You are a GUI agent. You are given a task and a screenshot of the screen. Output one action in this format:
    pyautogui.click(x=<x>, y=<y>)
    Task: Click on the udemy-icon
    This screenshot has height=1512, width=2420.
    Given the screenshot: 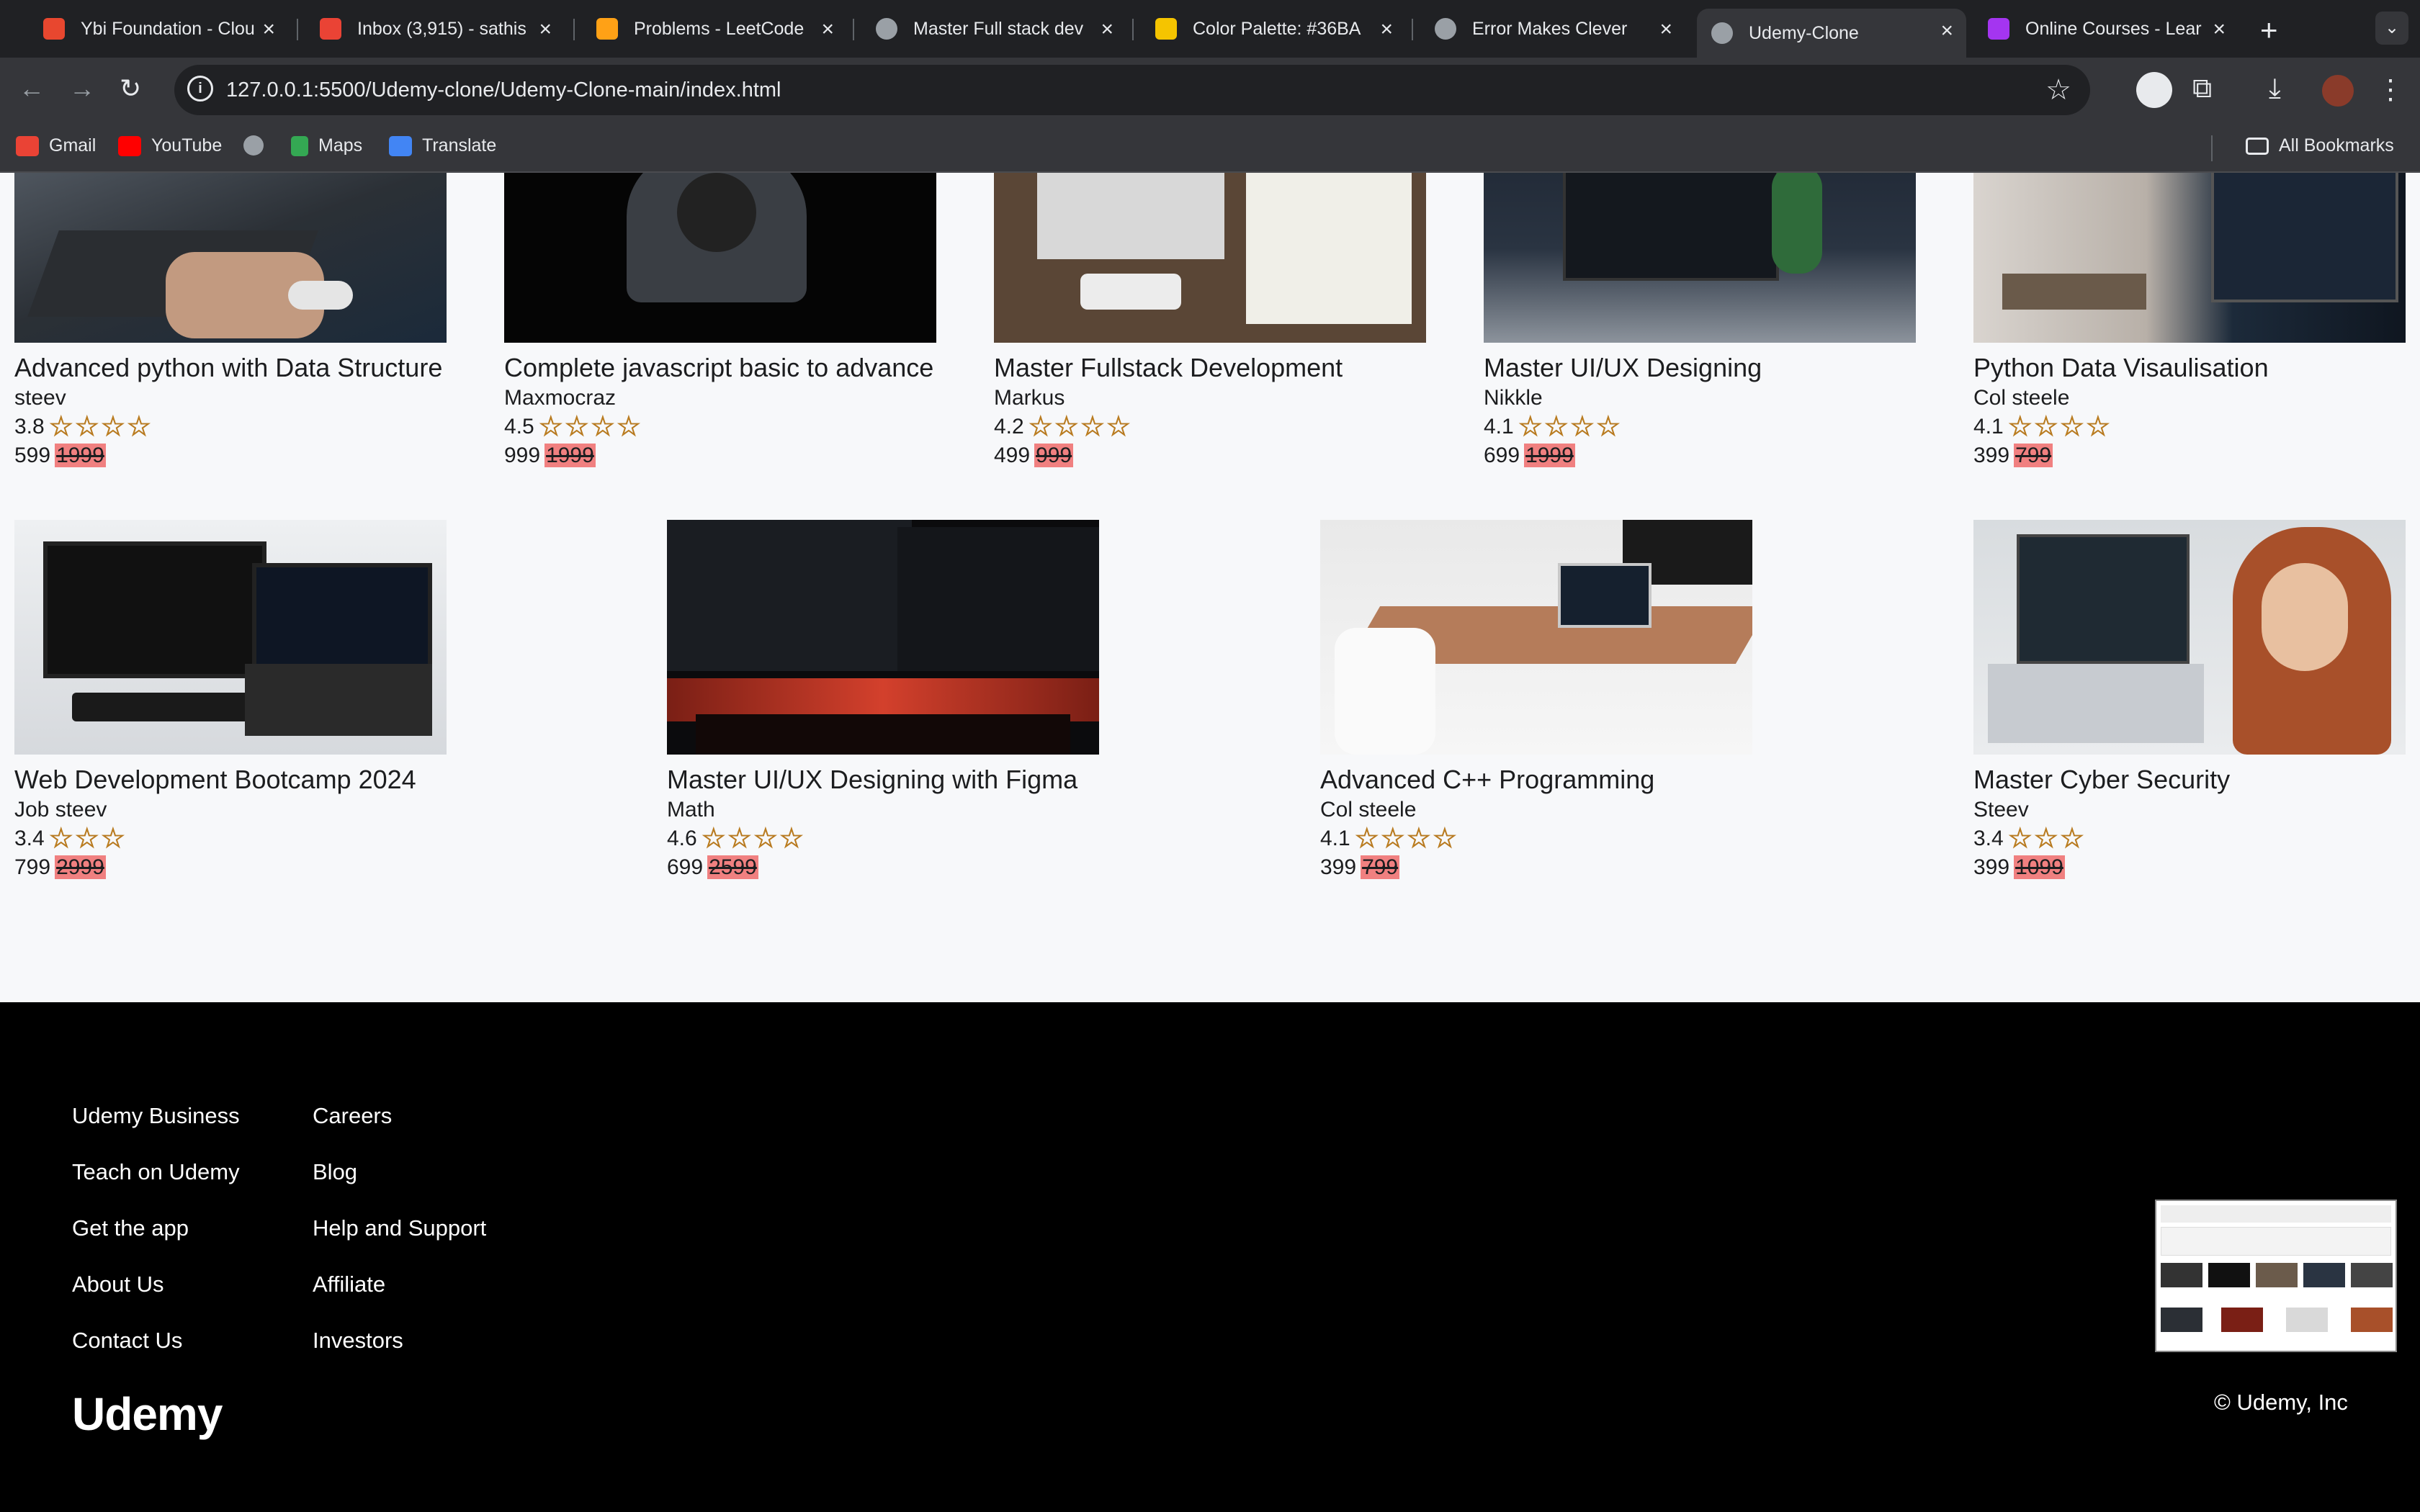 What is the action you would take?
    pyautogui.click(x=1999, y=29)
    